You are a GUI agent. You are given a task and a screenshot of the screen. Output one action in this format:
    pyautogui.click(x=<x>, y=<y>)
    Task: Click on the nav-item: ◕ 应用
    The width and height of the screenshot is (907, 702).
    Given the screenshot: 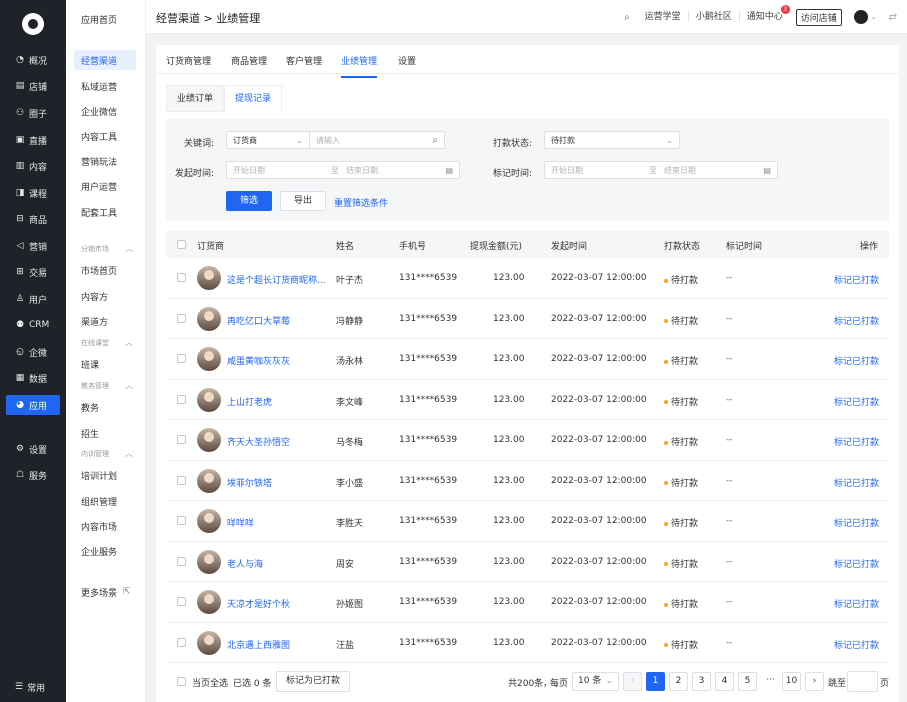 What is the action you would take?
    pyautogui.click(x=33, y=405)
    